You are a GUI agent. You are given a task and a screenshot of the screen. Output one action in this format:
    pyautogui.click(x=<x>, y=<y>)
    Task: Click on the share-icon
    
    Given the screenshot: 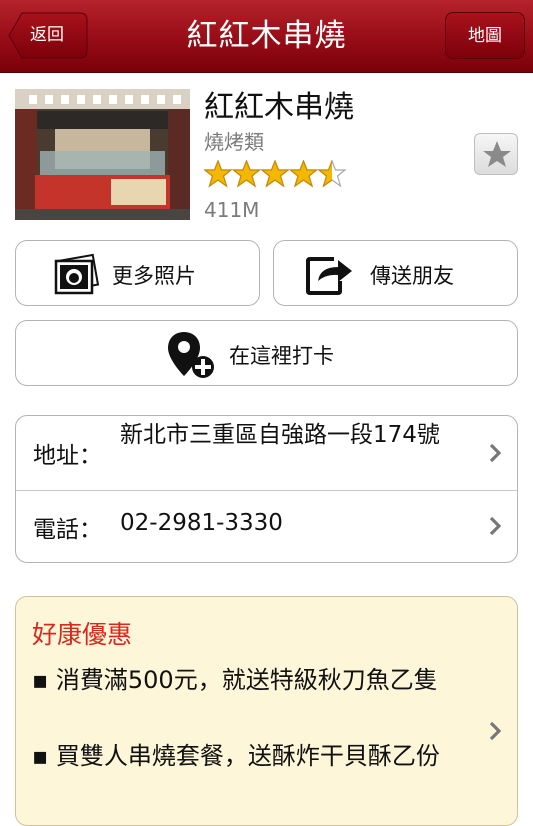 What is the action you would take?
    pyautogui.click(x=329, y=276)
    